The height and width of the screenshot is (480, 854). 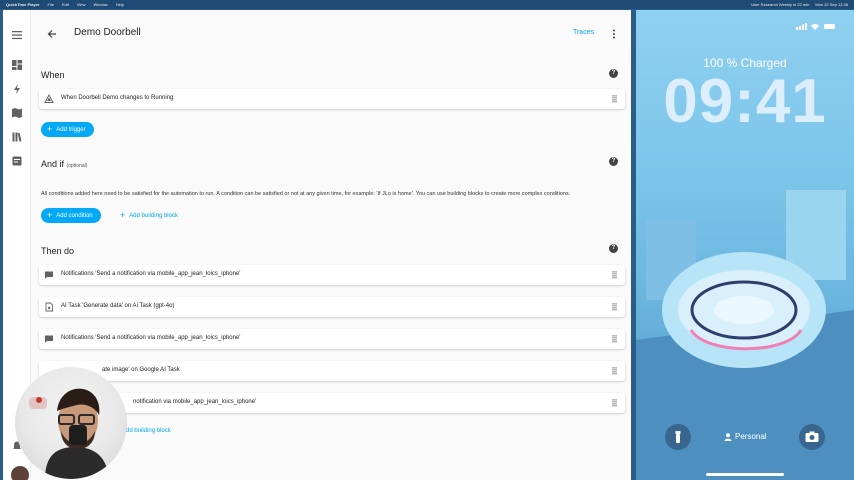 I want to click on camera-icon, so click(x=812, y=436).